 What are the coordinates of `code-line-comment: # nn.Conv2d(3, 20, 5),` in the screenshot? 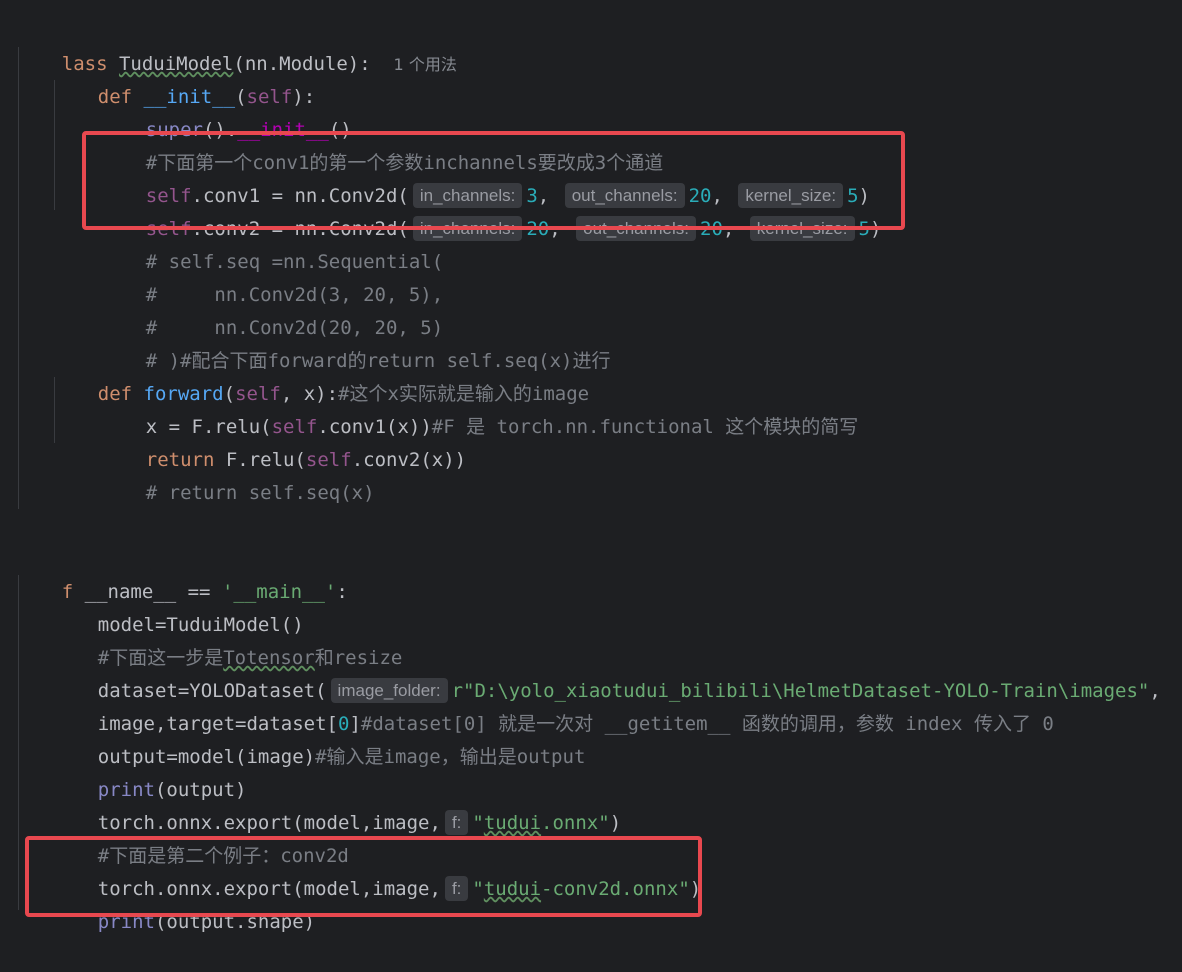 It's located at (591, 276).